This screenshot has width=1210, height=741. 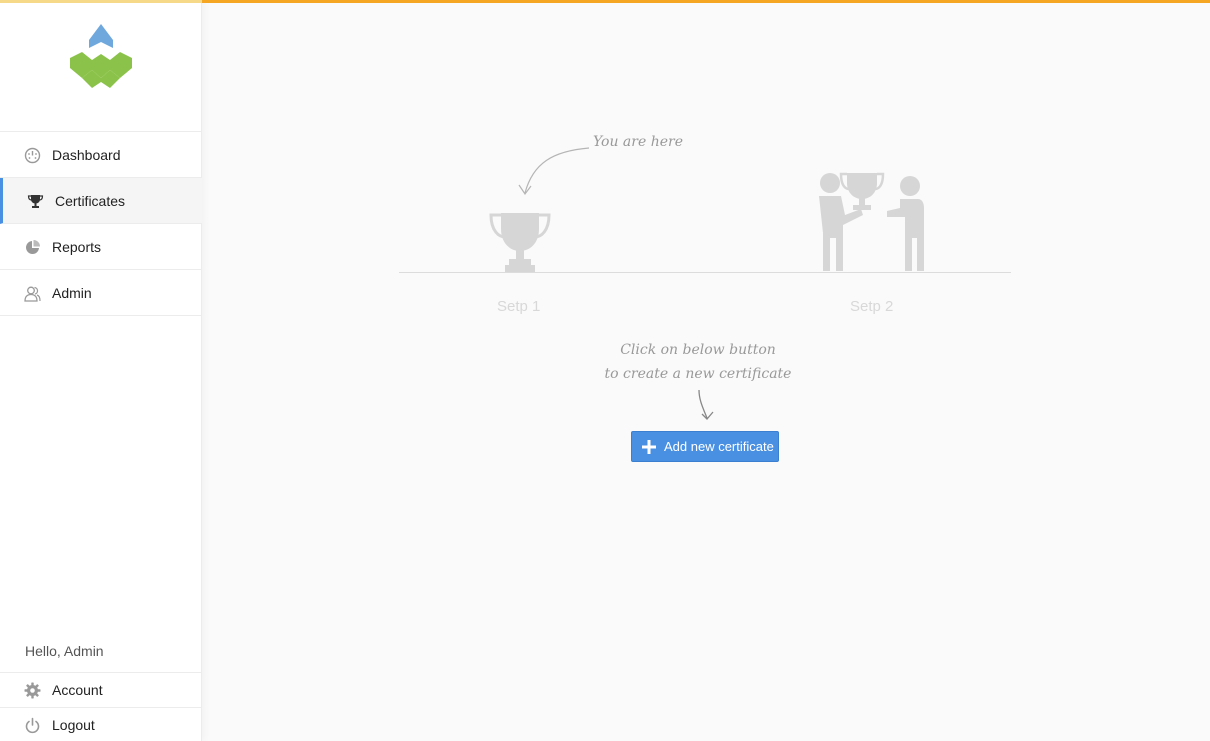 I want to click on sidebar-item-certificates: Certificates, so click(x=101, y=201).